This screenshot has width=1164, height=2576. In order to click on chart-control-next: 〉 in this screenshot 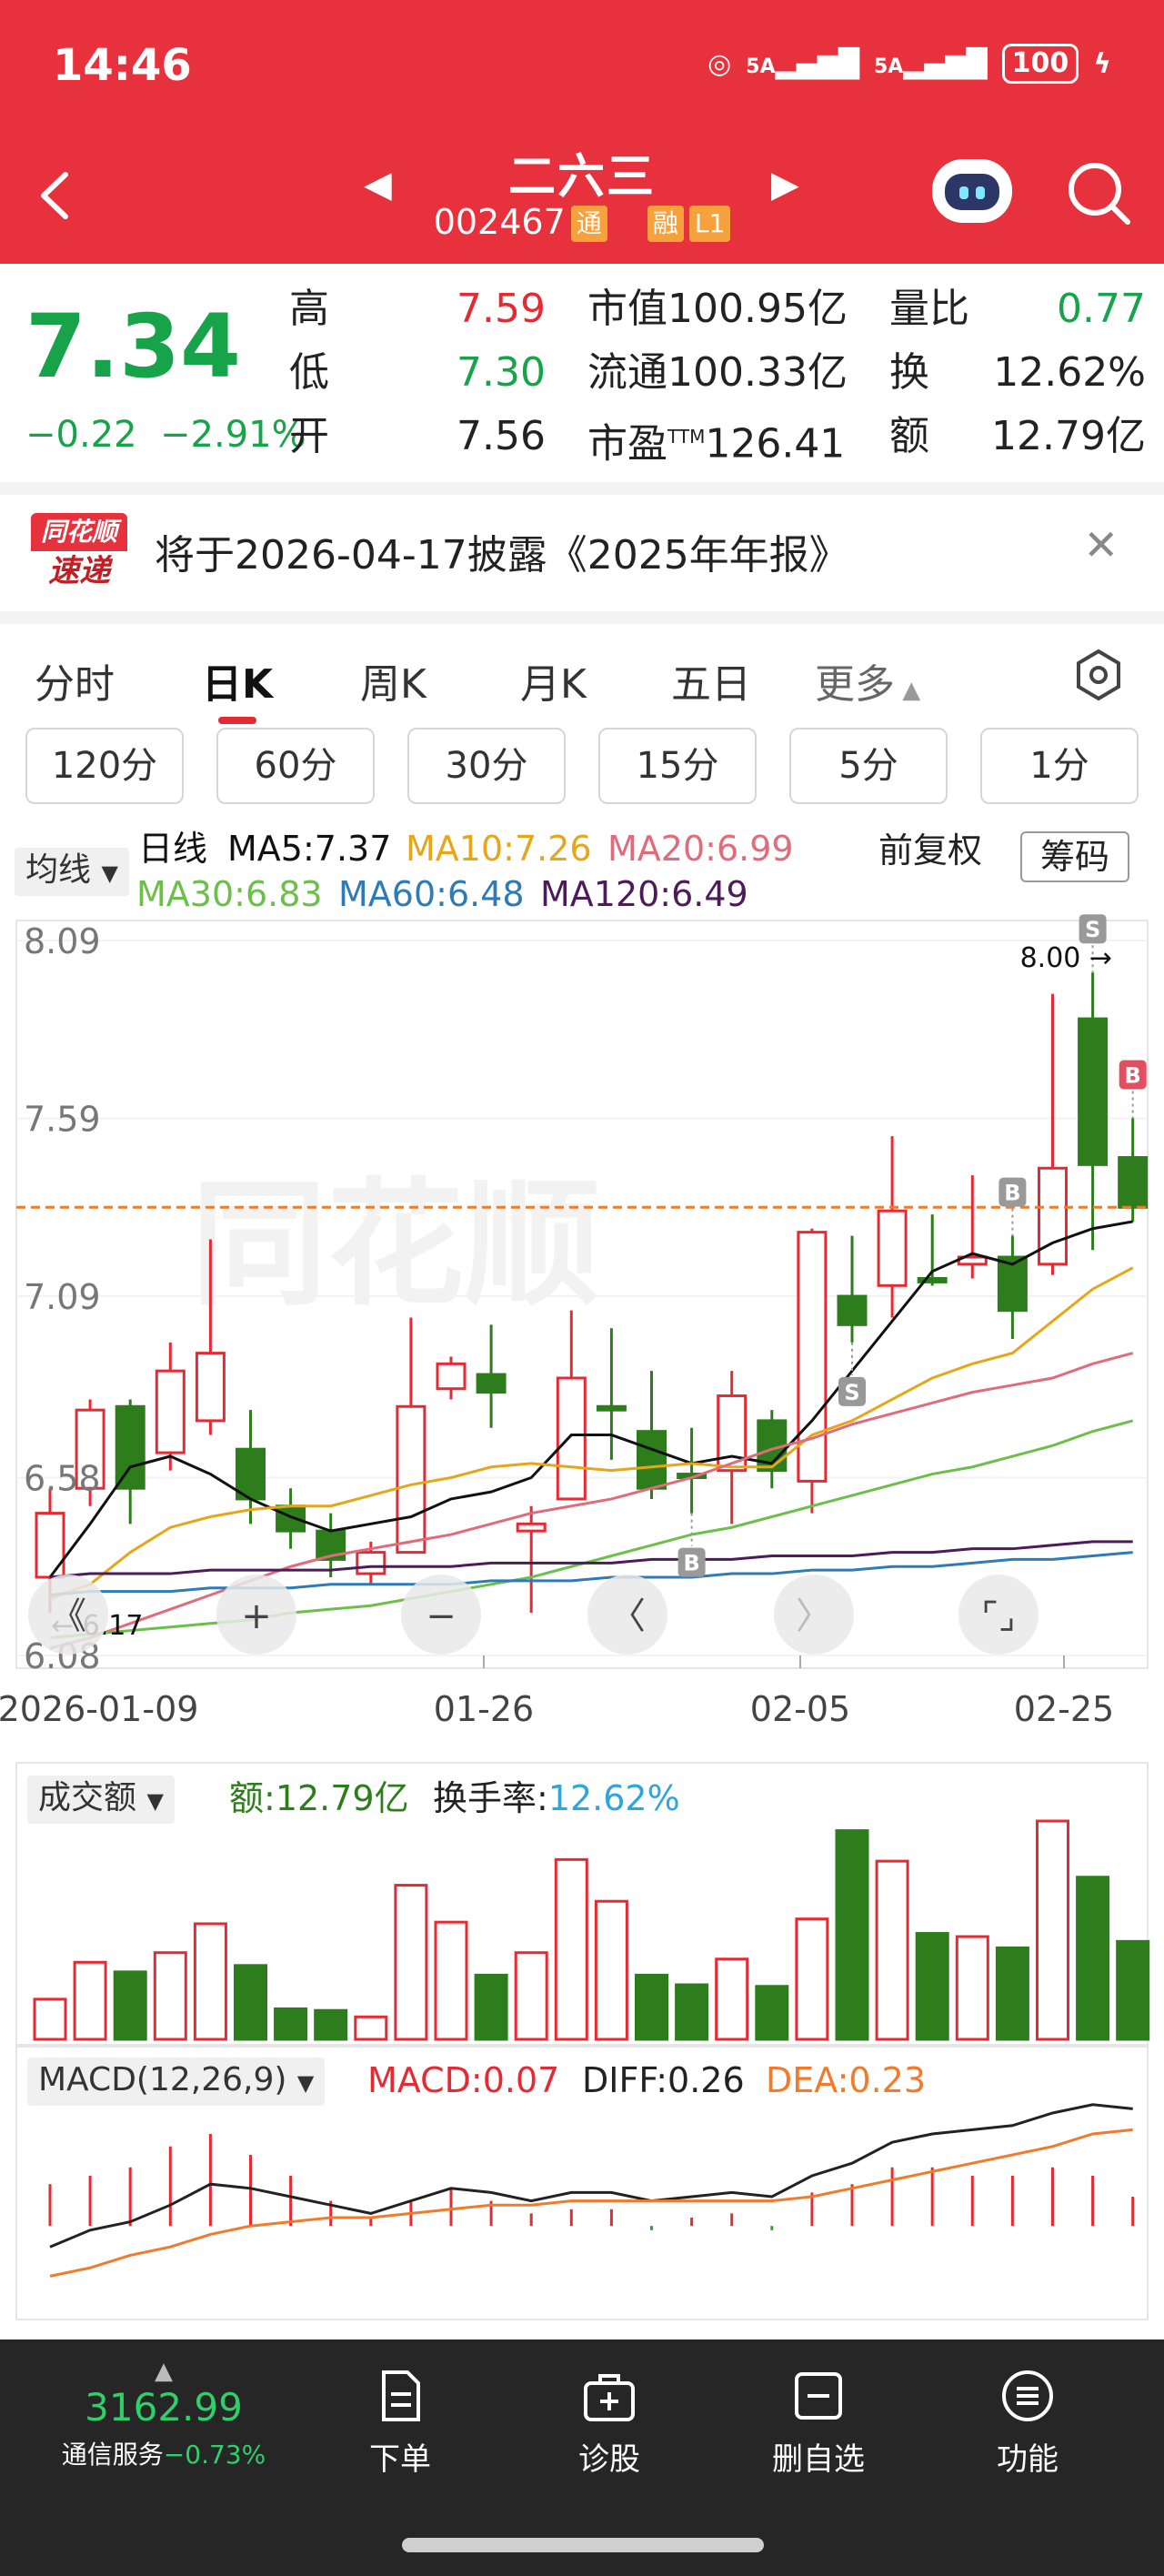, I will do `click(814, 1615)`.